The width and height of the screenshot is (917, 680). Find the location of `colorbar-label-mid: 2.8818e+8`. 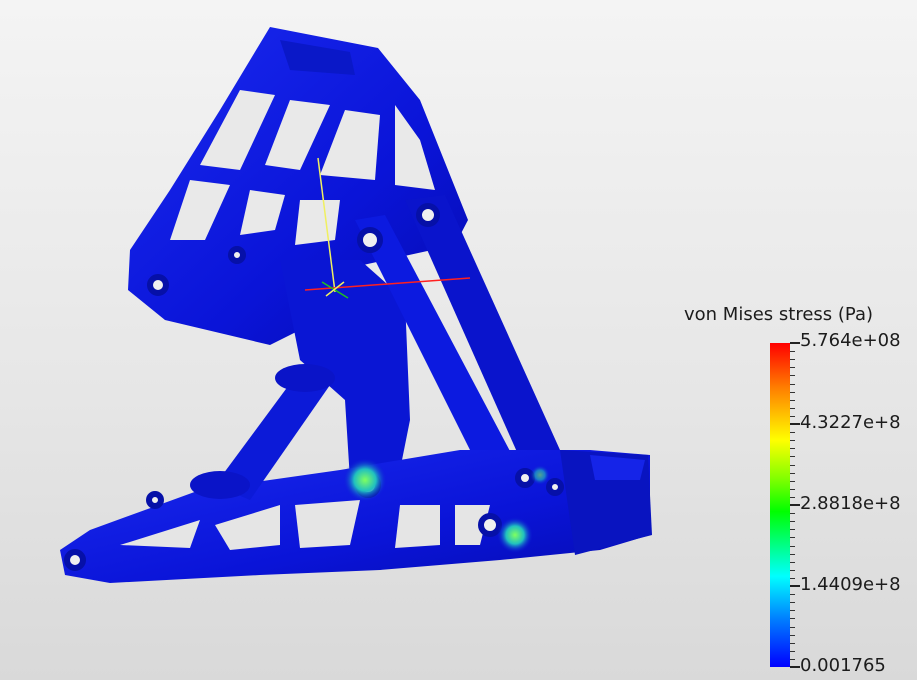

colorbar-label-mid: 2.8818e+8 is located at coordinates (850, 503).